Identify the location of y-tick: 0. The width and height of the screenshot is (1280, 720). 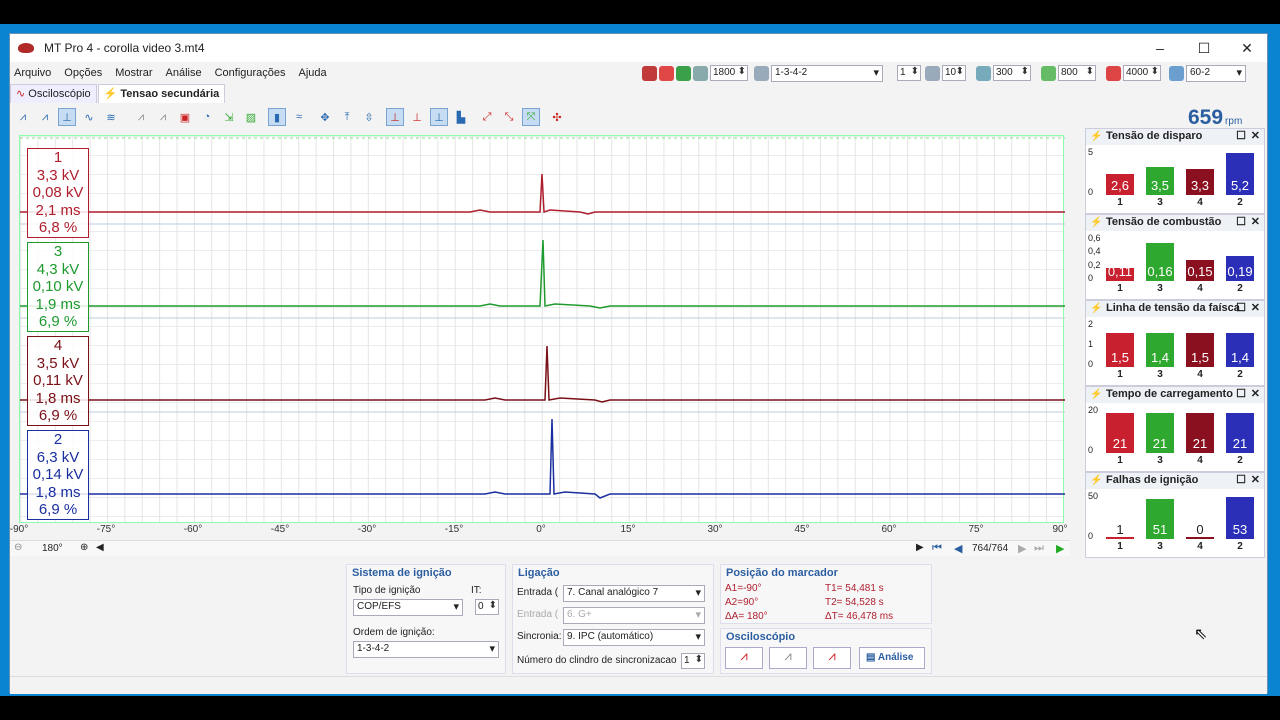
(1091, 536).